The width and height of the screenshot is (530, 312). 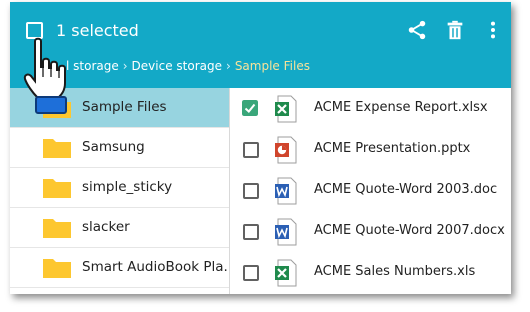 What do you see at coordinates (395, 271) in the screenshot?
I see `file-label: ACME Sales Numbers.xls` at bounding box center [395, 271].